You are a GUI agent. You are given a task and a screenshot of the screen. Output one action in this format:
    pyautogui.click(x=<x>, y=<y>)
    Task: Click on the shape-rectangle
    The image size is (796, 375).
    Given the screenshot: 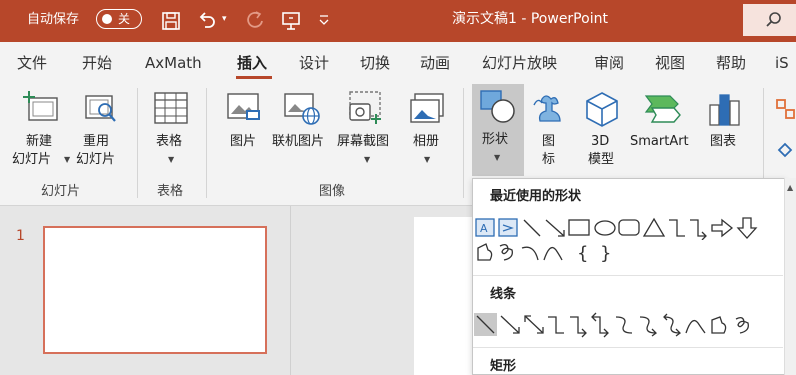 What is the action you would take?
    pyautogui.click(x=579, y=227)
    